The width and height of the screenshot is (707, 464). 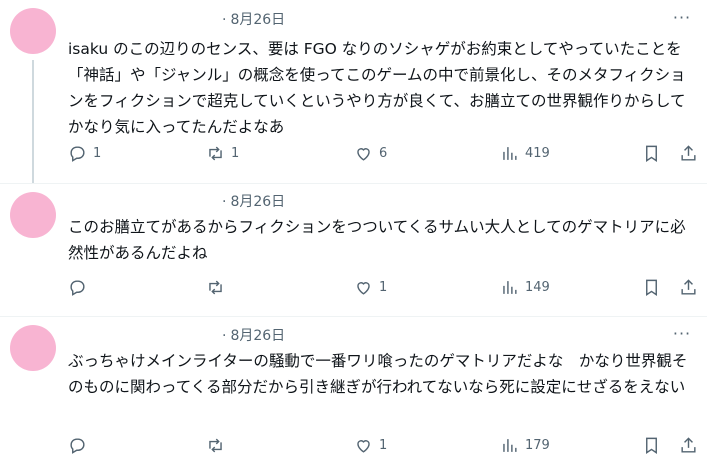 I want to click on views-count: 179, so click(x=537, y=445).